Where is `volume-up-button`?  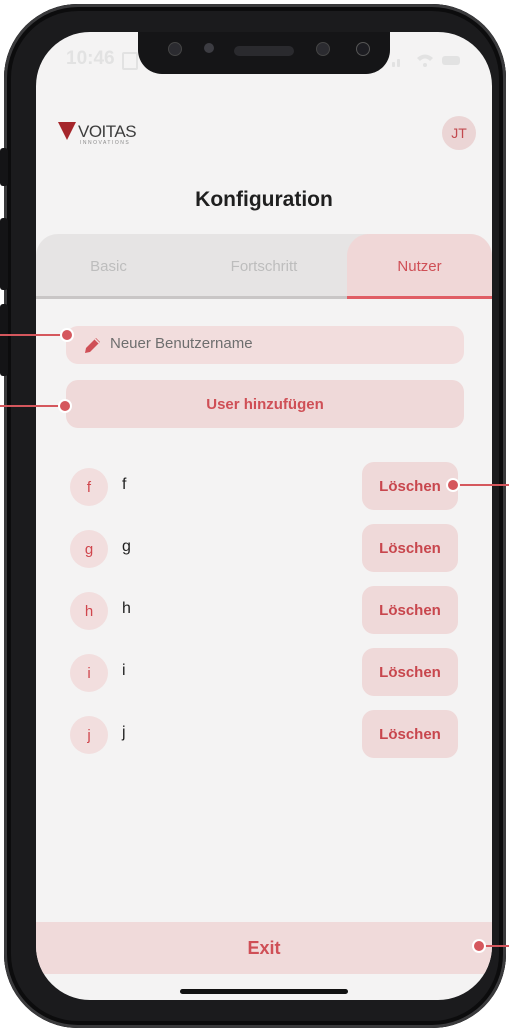 volume-up-button is located at coordinates (4, 254).